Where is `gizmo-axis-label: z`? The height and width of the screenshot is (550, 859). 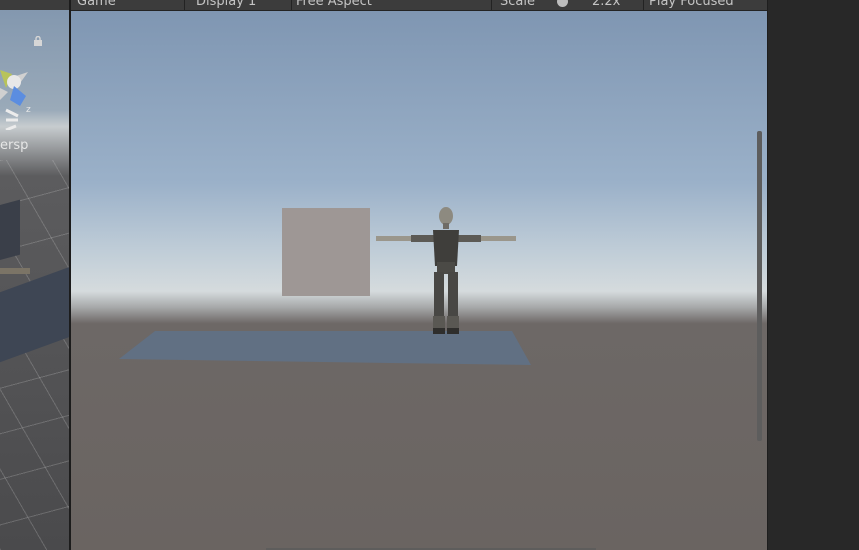
gizmo-axis-label: z is located at coordinates (28, 110).